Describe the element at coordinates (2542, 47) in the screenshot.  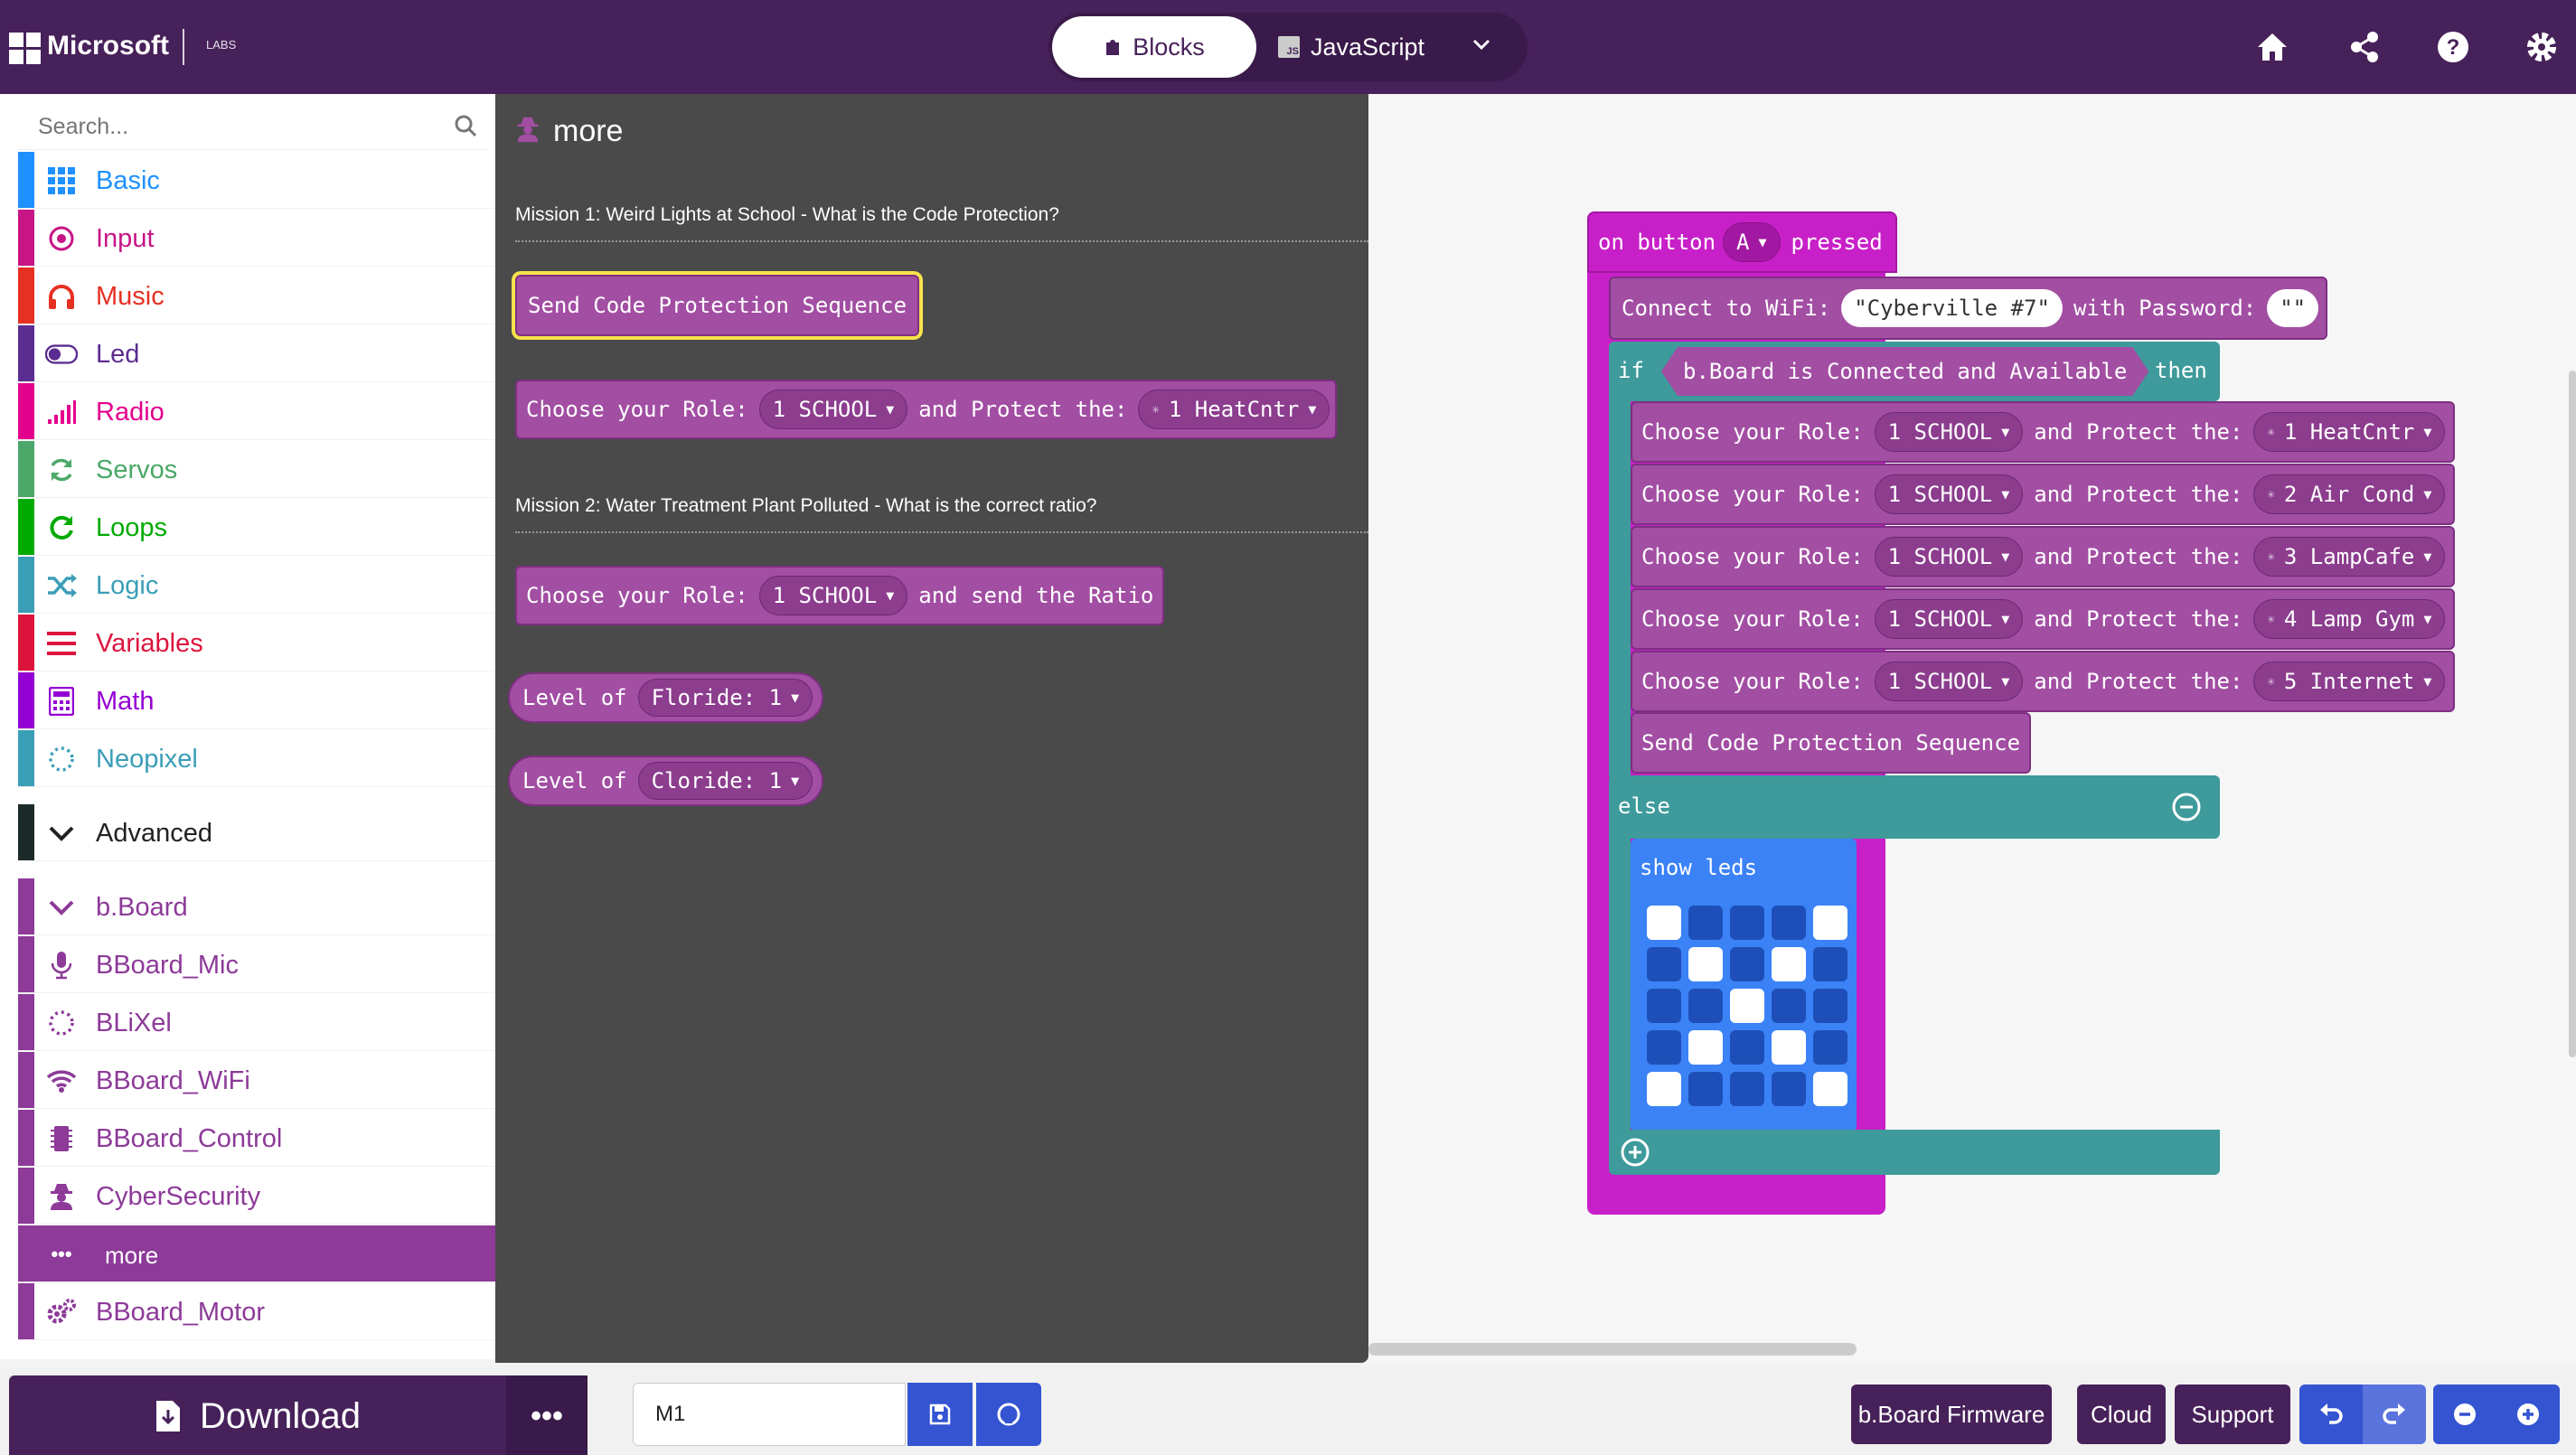
I see `settings-icon` at that location.